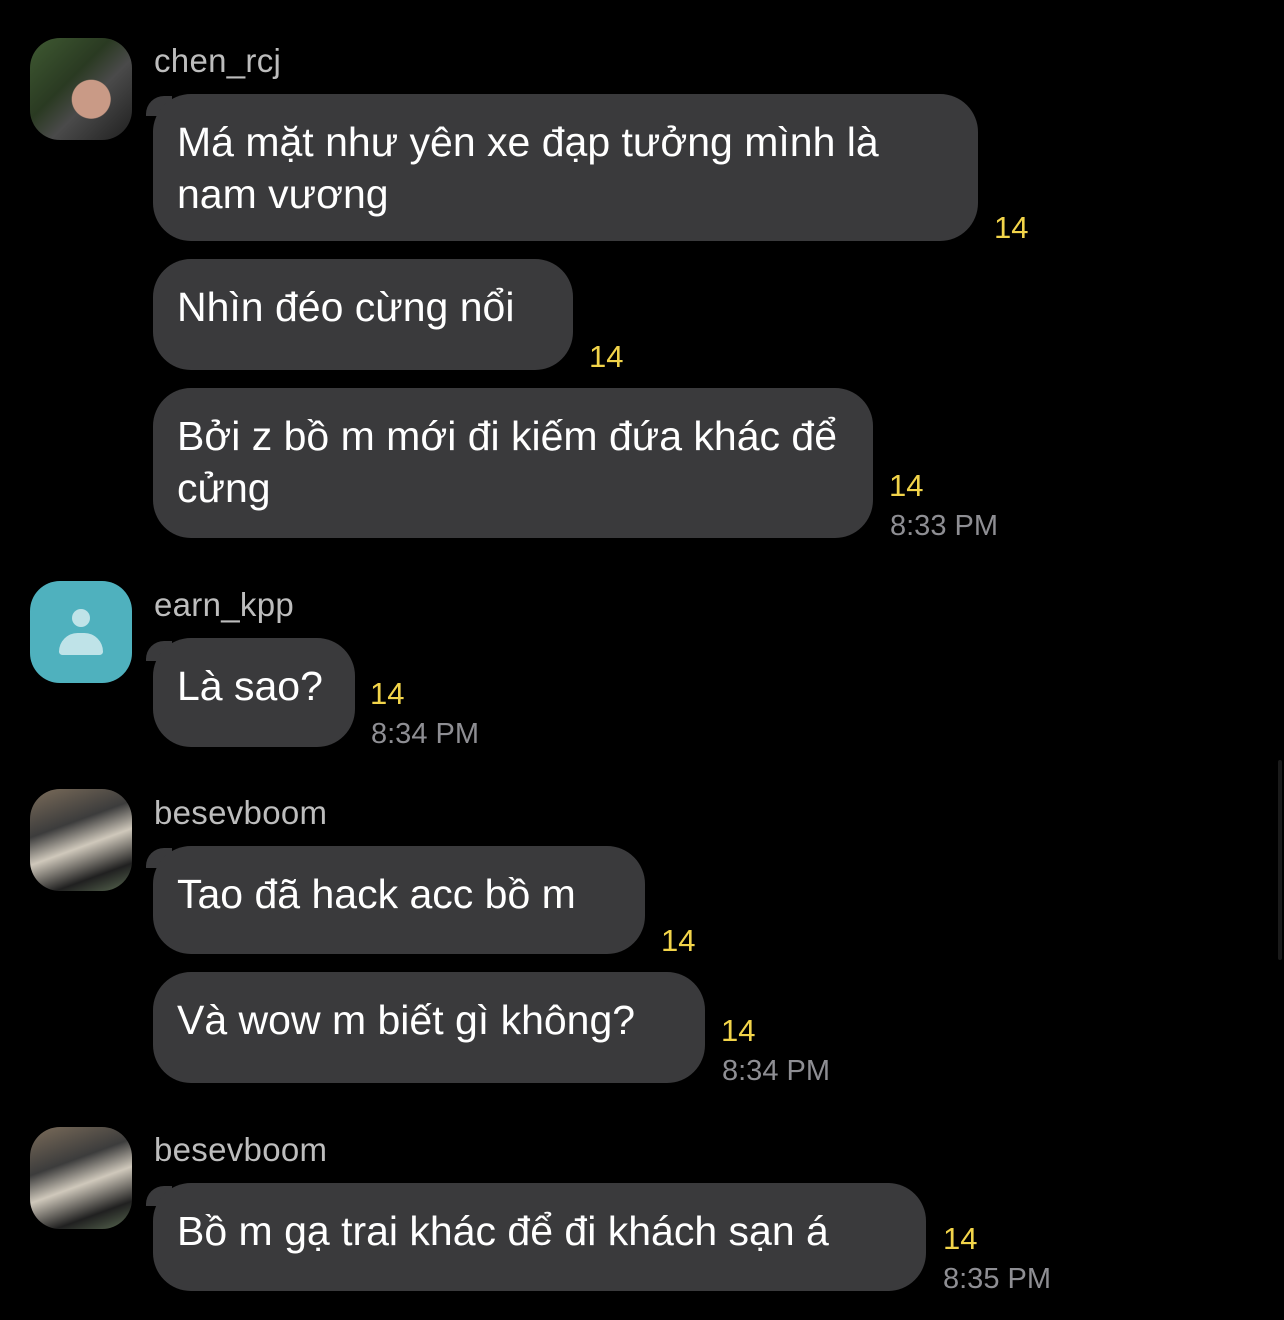  I want to click on message-bubble: Bồ m gạ trai khác để đi khách sạn á, so click(539, 1237).